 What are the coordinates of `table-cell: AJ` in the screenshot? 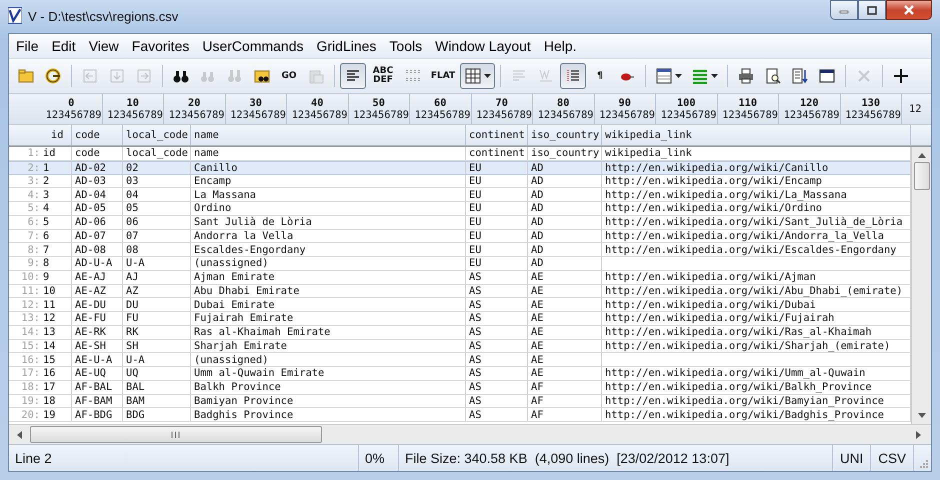 It's located at (132, 277).